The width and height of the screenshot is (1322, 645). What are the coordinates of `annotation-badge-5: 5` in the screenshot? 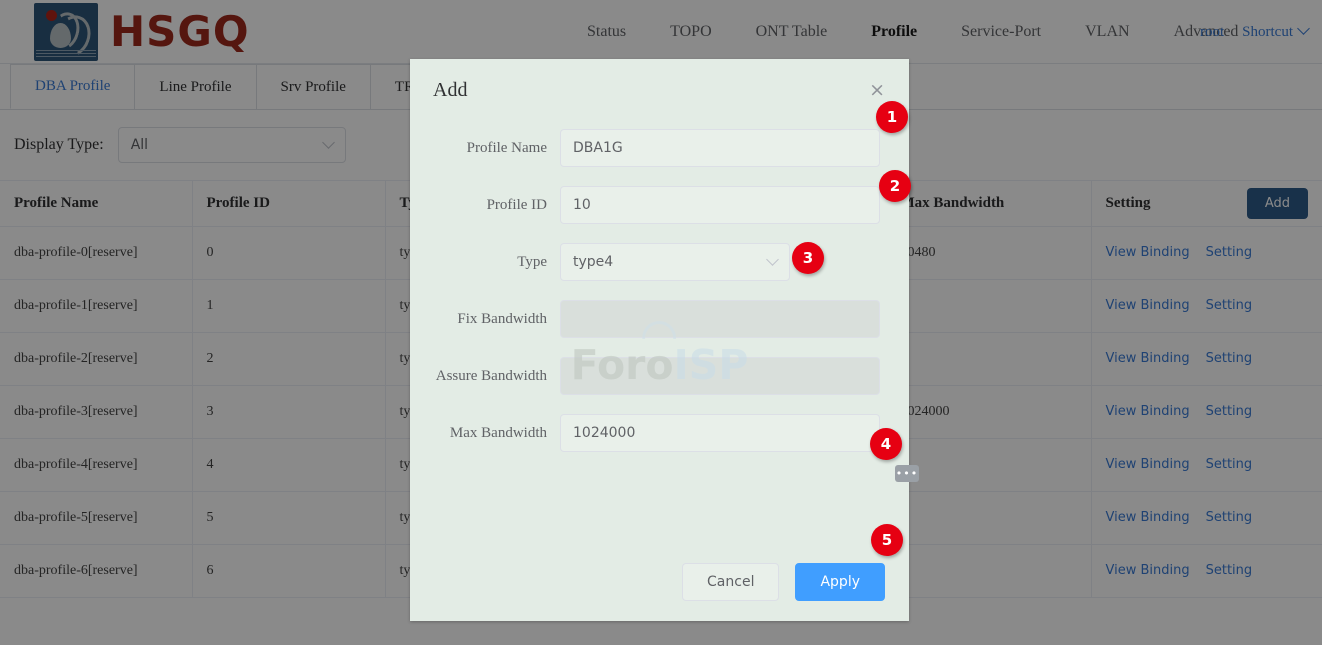 It's located at (887, 540).